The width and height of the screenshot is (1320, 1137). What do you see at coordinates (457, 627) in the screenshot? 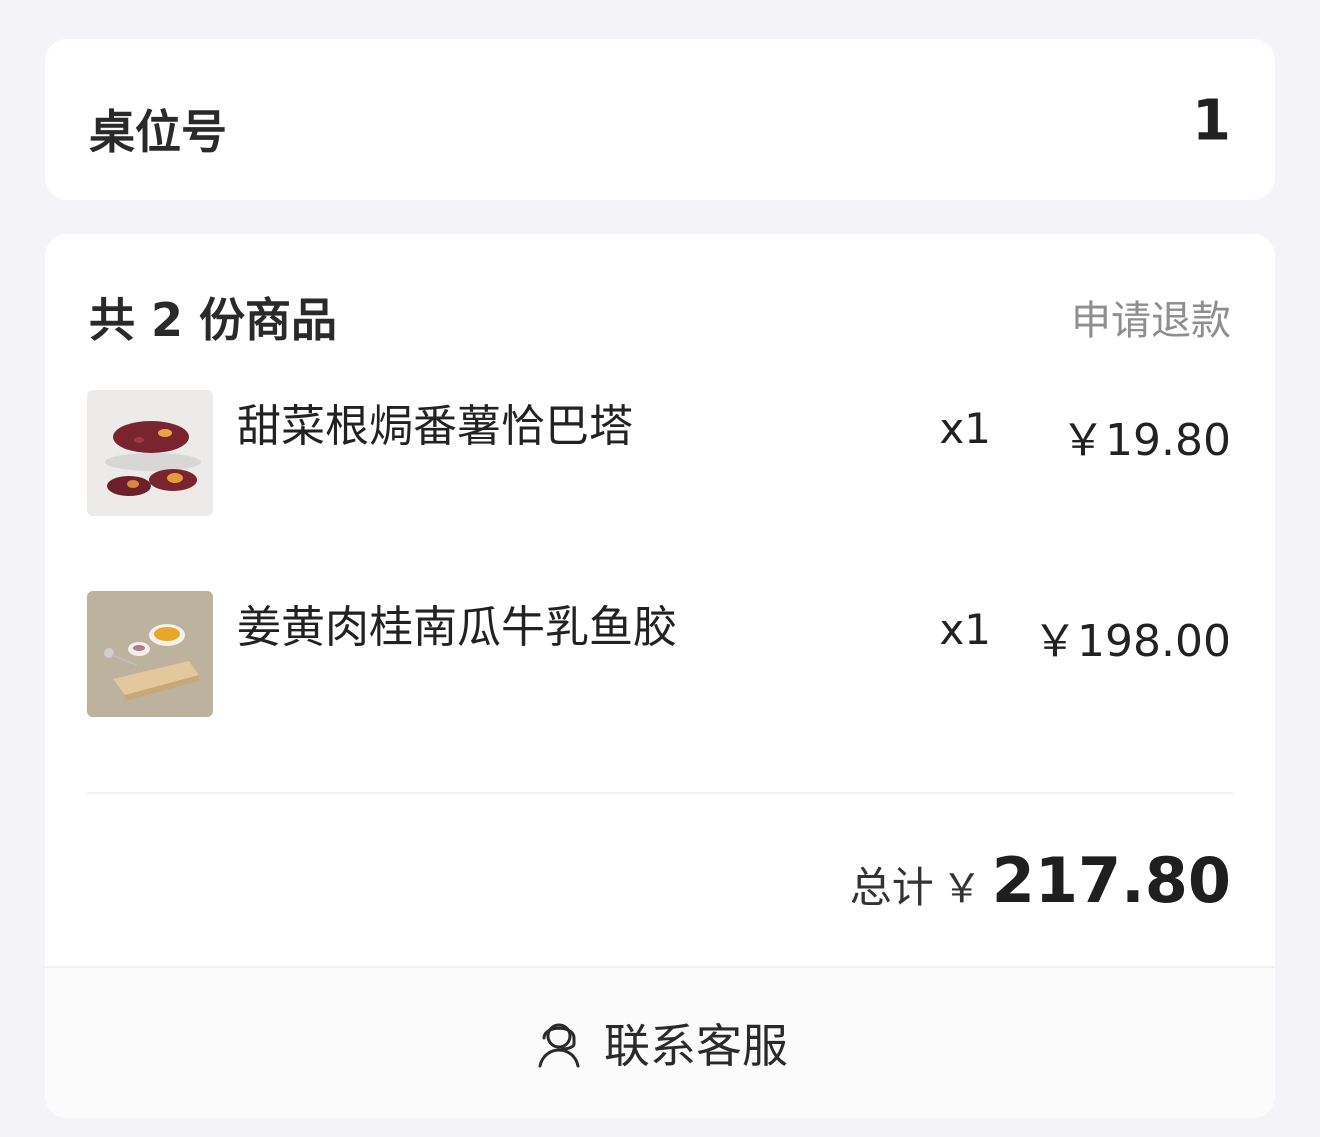
I see `item-name: 姜黄肉桂南瓜牛乳鱼胶` at bounding box center [457, 627].